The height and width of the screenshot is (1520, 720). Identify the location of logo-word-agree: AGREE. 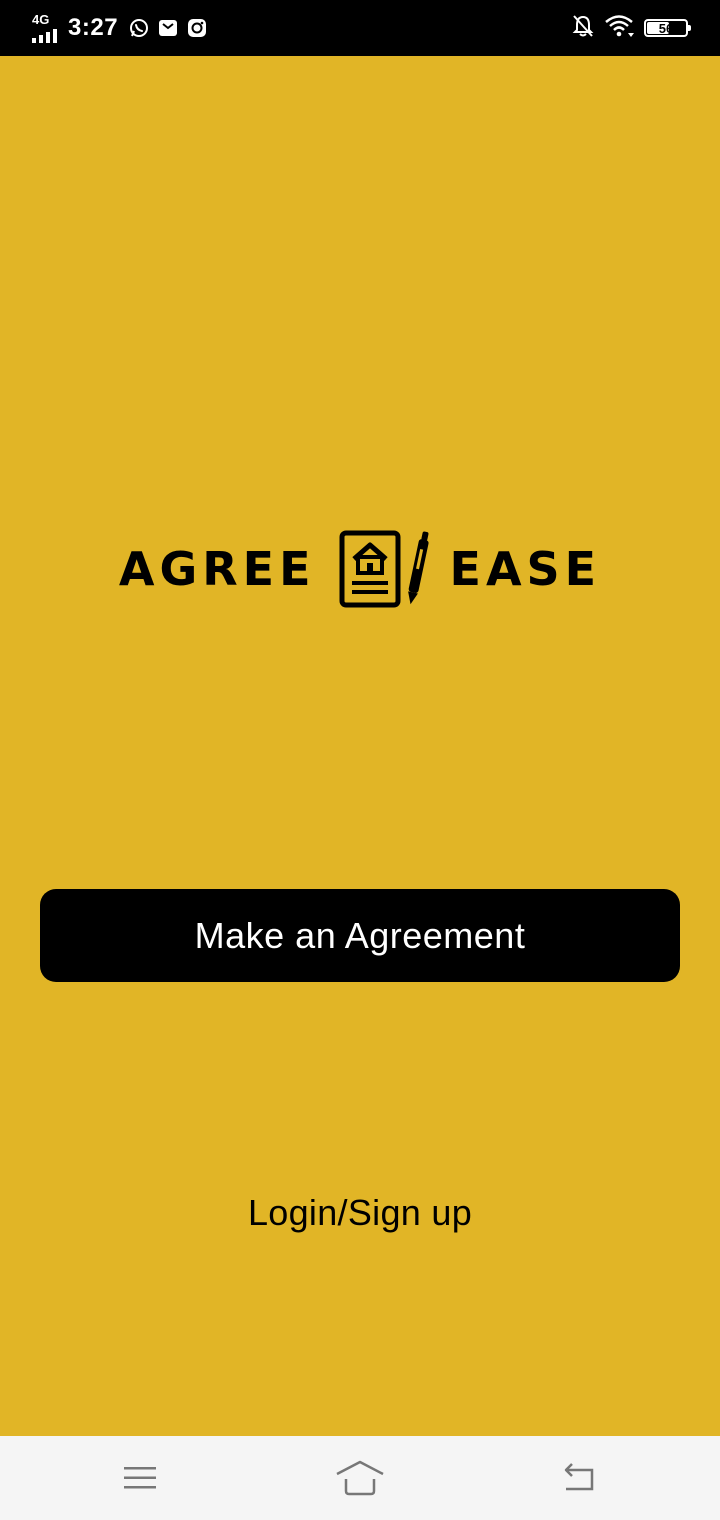
(217, 569).